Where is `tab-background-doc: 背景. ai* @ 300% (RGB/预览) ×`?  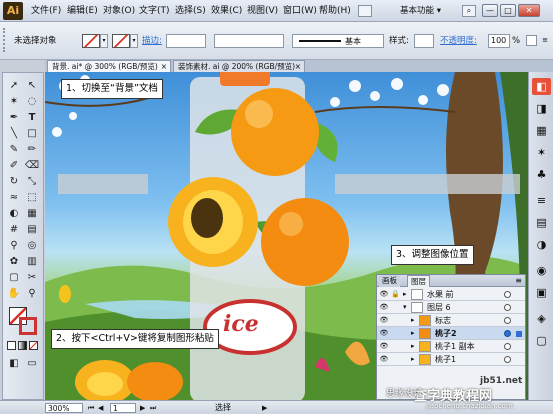
tab-background-doc: 背景. ai* @ 300% (RGB/预览) × is located at coordinates (109, 66).